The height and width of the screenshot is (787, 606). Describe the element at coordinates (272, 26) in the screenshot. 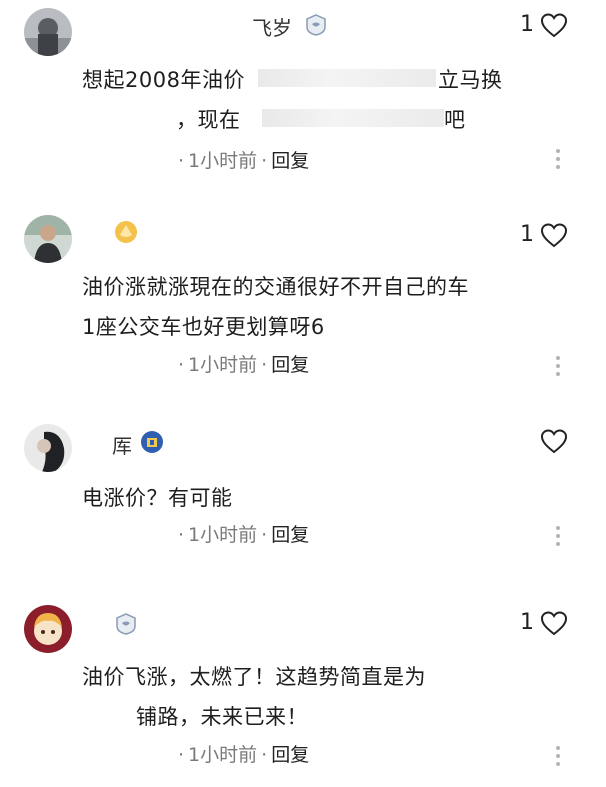

I see `username: 飞岁` at that location.